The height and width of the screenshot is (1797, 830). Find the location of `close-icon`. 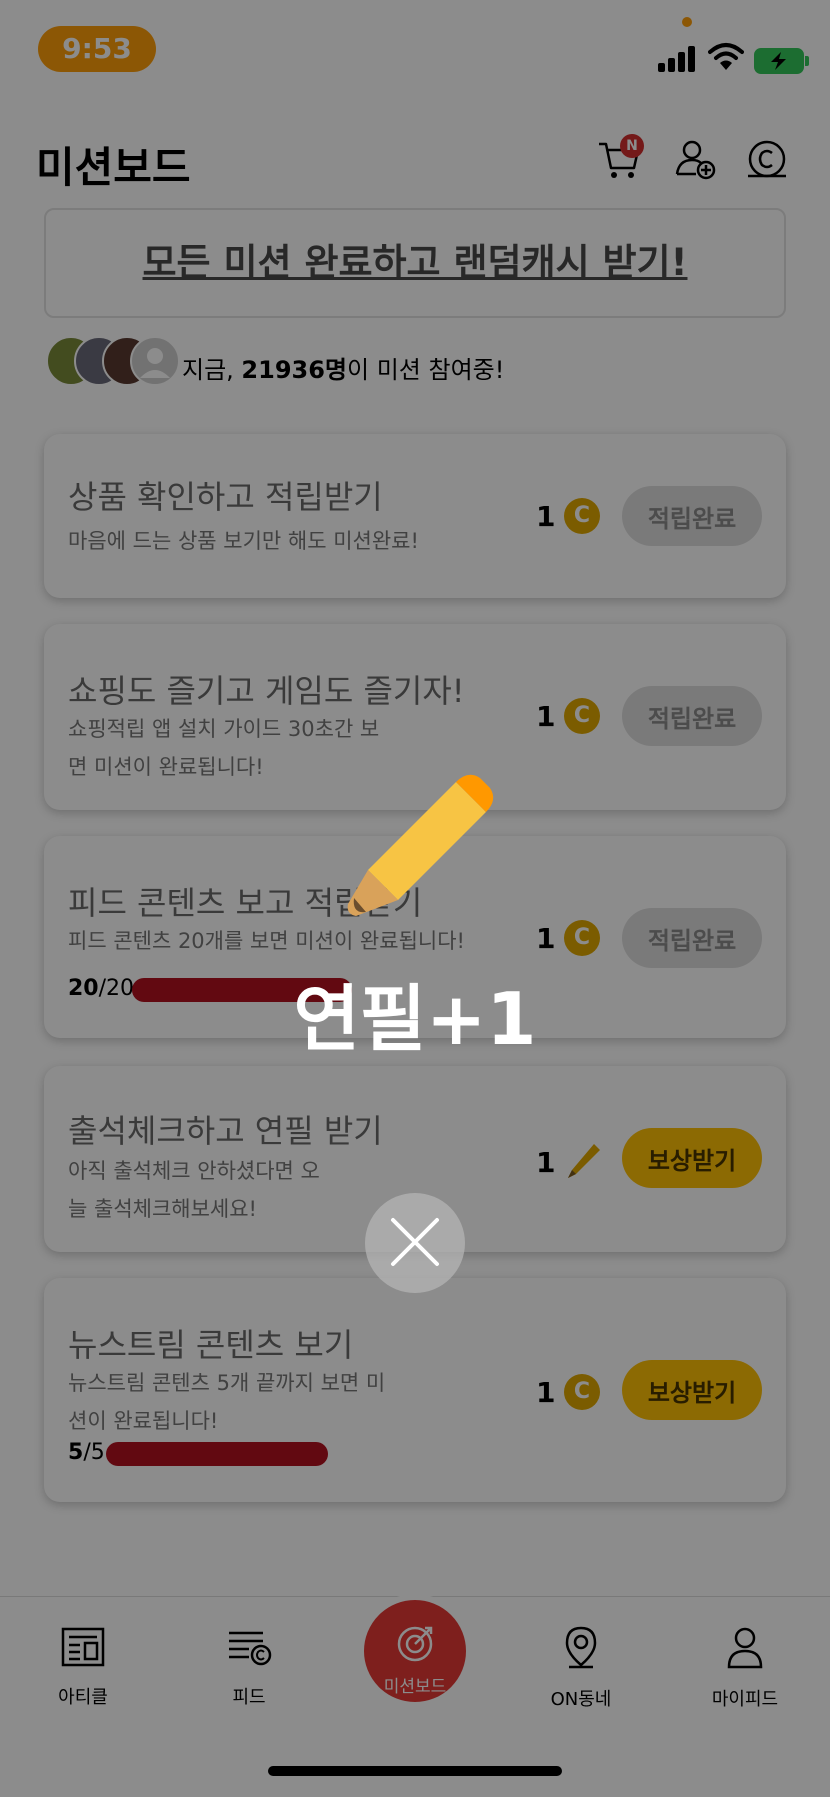

close-icon is located at coordinates (415, 1241).